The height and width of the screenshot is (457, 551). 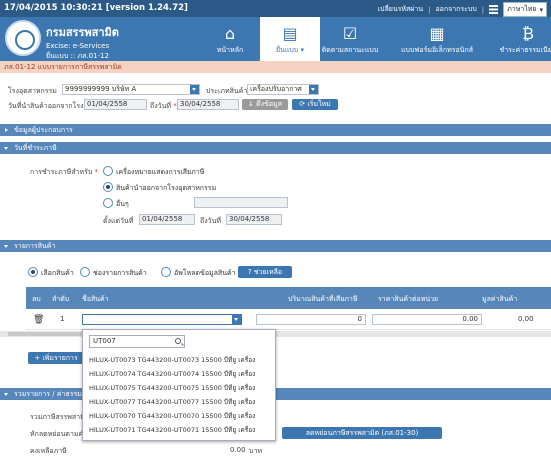 What do you see at coordinates (526, 319) in the screenshot?
I see `row-value: 0.00` at bounding box center [526, 319].